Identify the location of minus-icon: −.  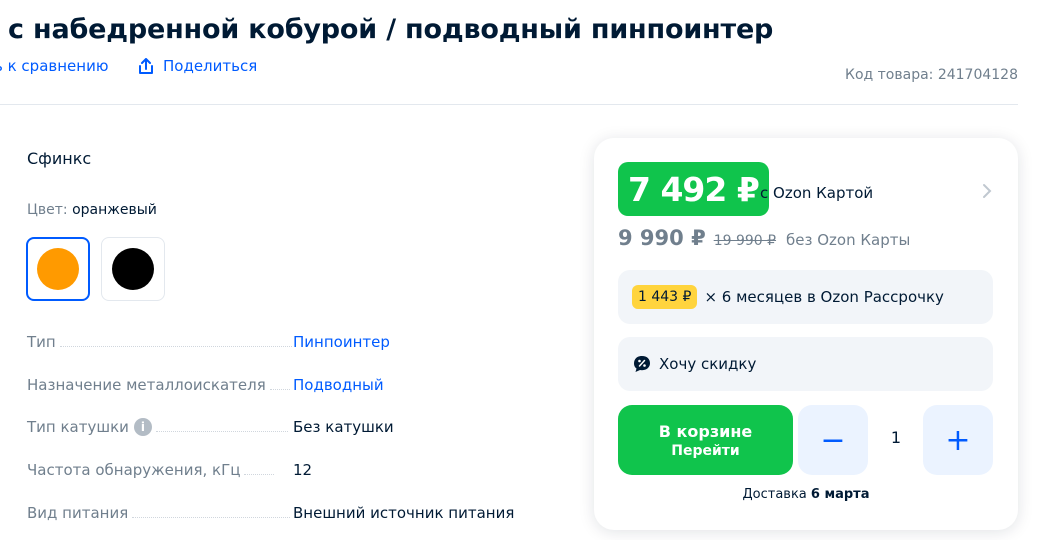
(833, 440).